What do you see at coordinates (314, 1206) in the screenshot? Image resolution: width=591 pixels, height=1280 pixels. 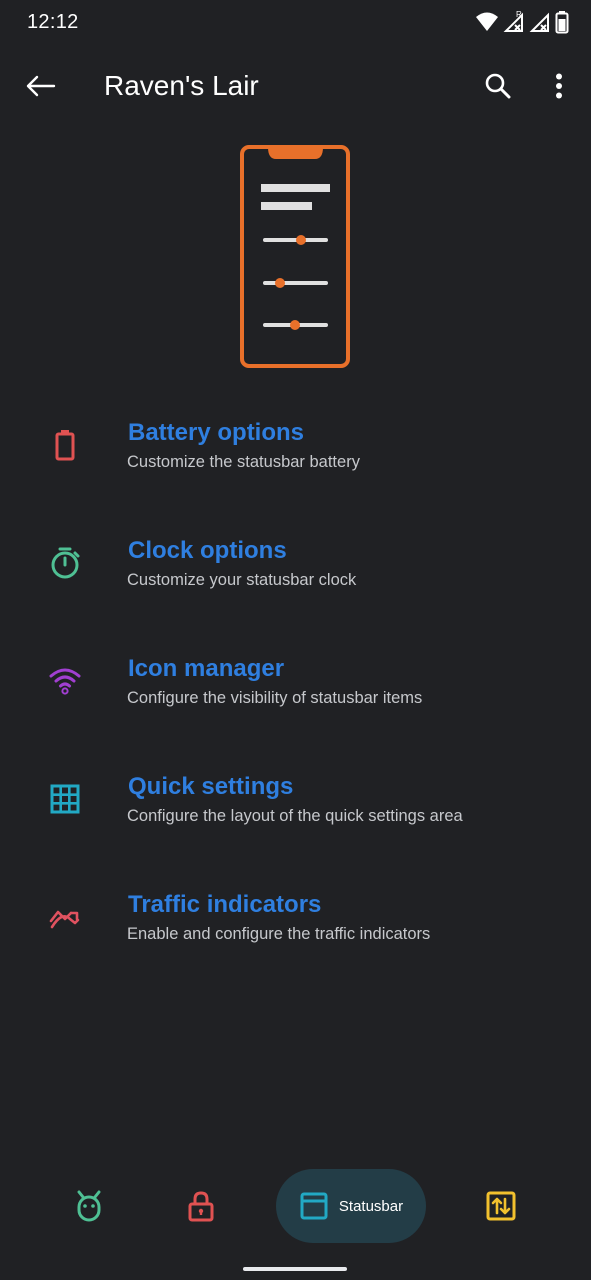 I see `window-icon` at bounding box center [314, 1206].